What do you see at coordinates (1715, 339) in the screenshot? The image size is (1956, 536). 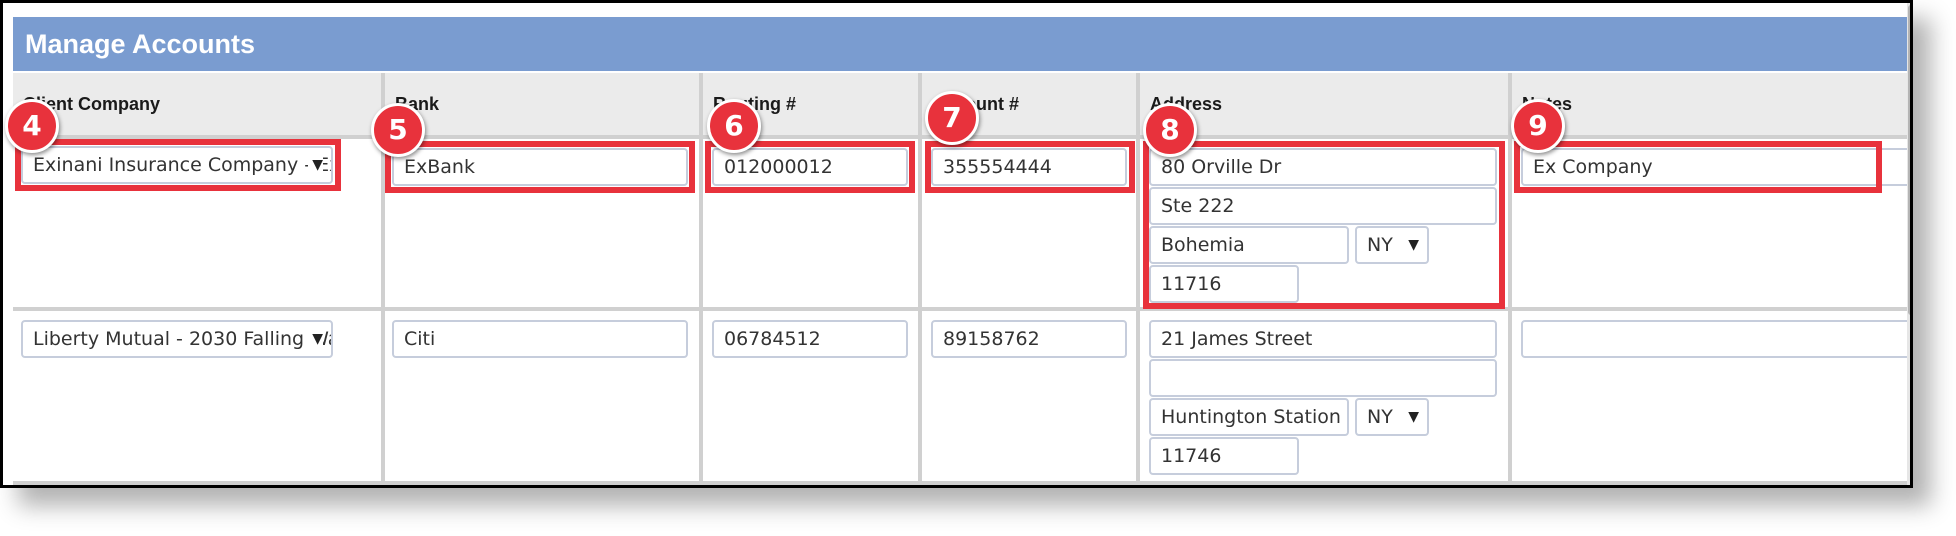 I see `notes-input` at bounding box center [1715, 339].